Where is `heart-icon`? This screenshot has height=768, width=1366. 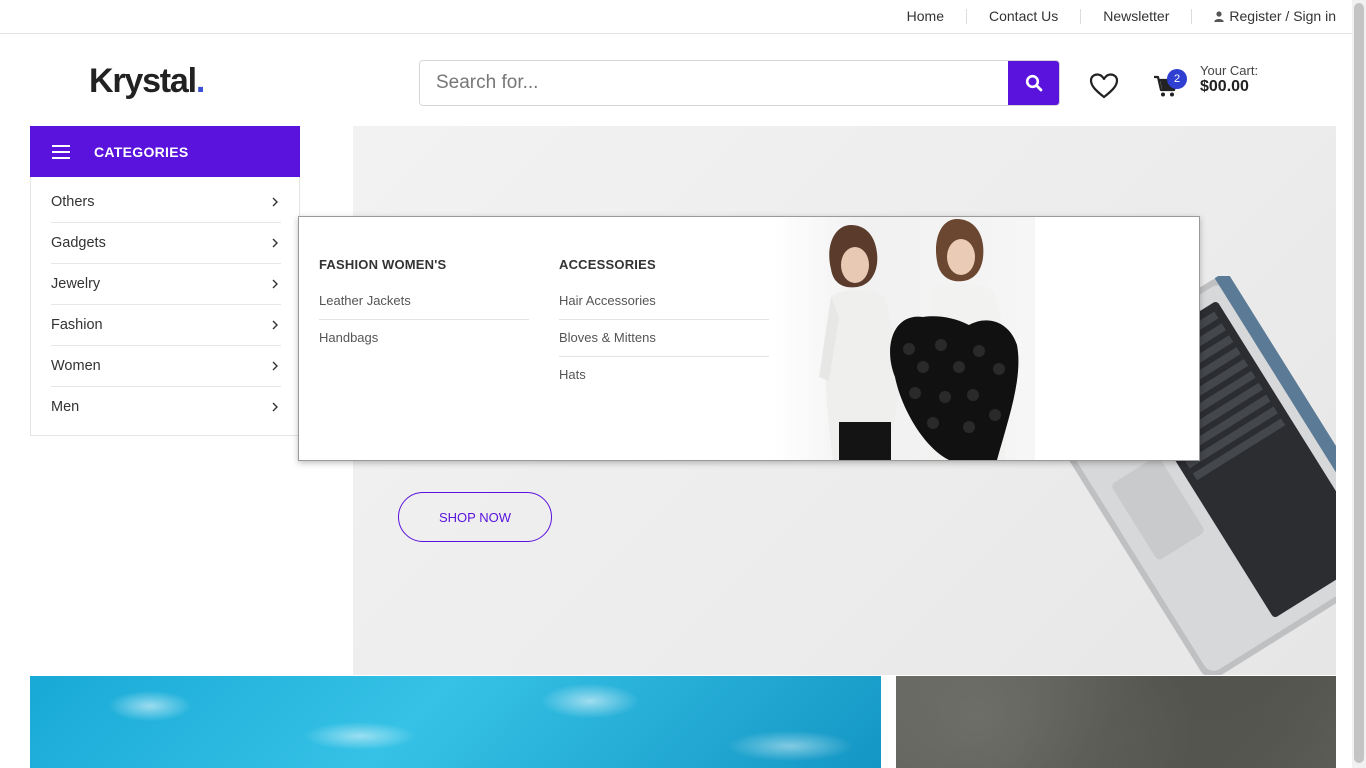 heart-icon is located at coordinates (1104, 86).